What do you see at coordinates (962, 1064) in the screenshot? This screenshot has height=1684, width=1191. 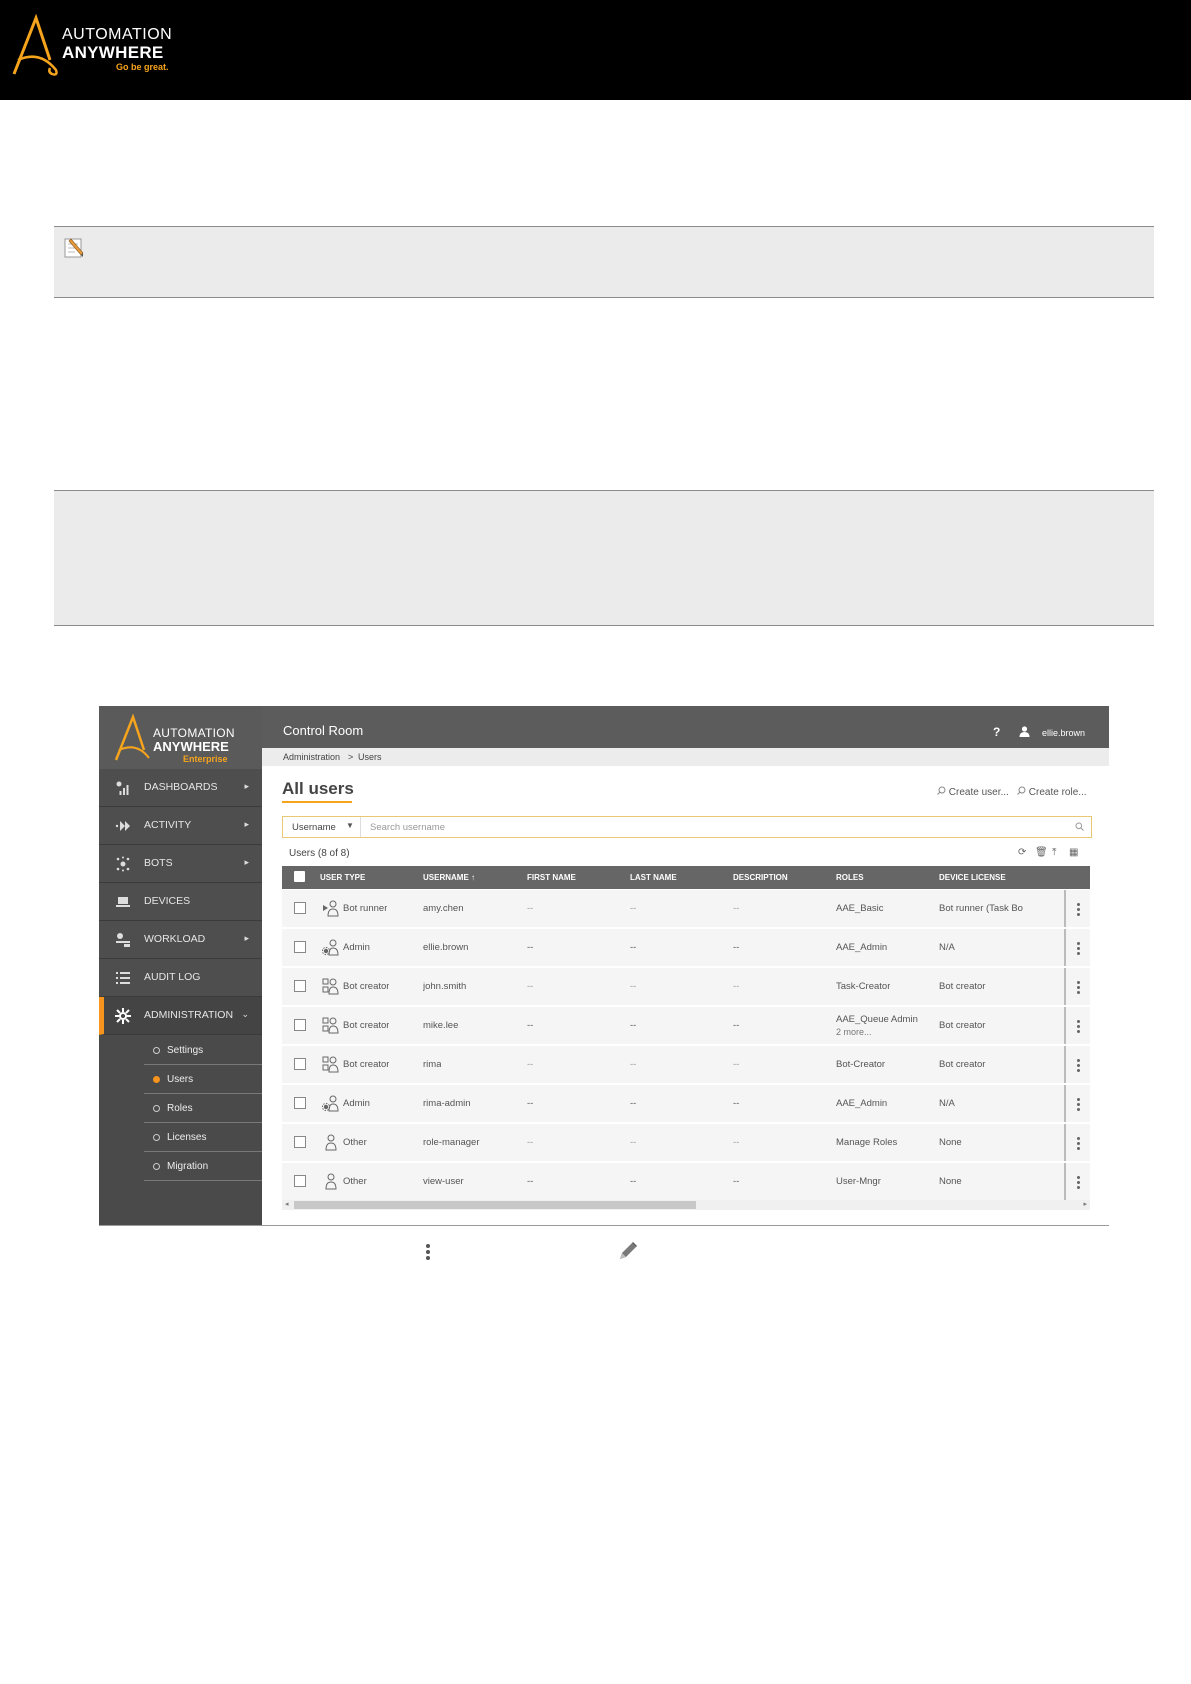 I see `device-license: Bot creator` at bounding box center [962, 1064].